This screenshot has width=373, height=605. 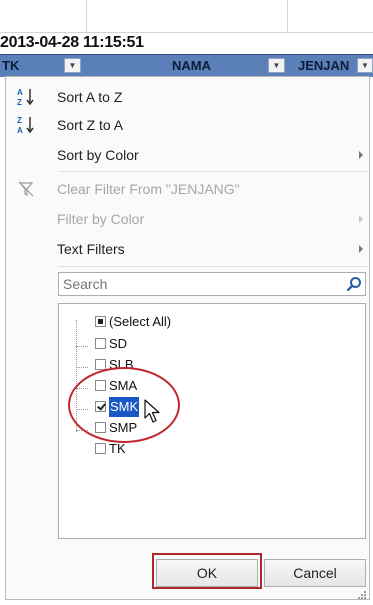 I want to click on sort-descending-icon: Z A, so click(x=27, y=125).